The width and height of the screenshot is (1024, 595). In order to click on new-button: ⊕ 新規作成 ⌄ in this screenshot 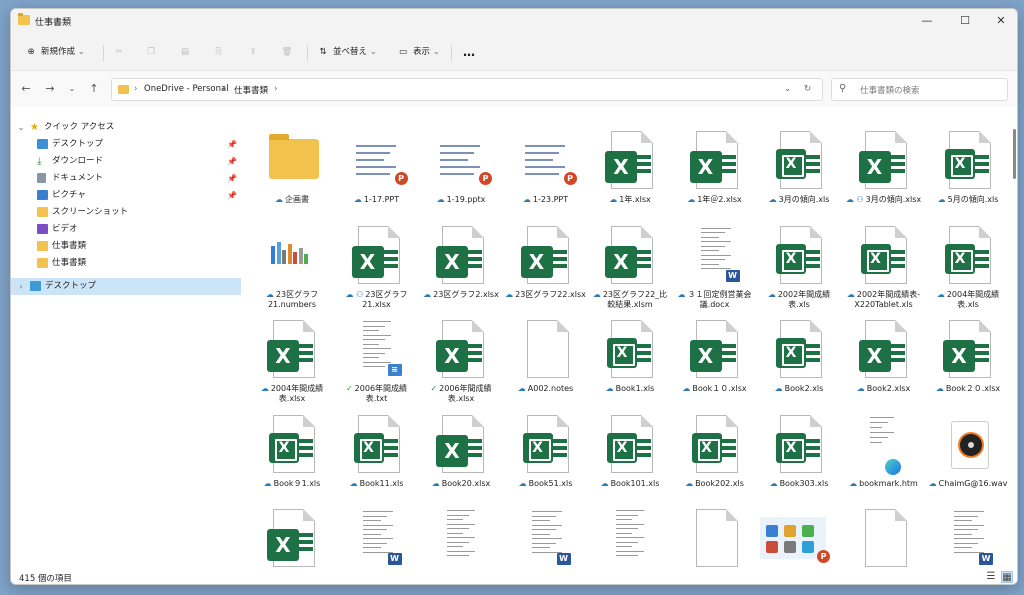, I will do `click(54, 52)`.